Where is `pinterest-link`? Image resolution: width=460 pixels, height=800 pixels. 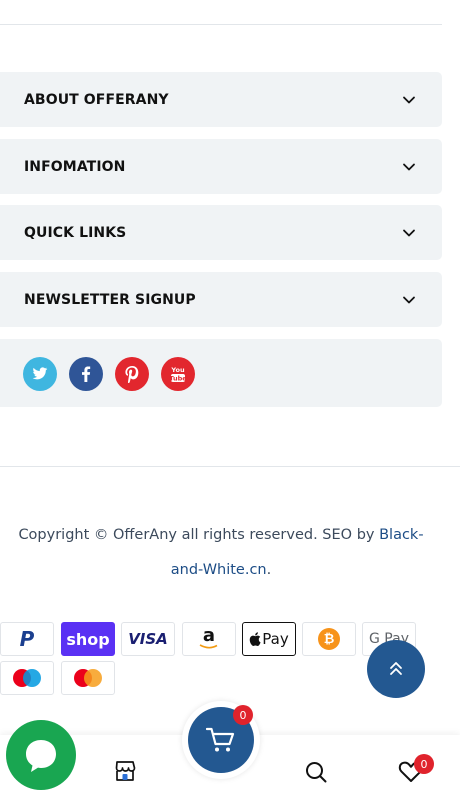 pinterest-link is located at coordinates (132, 374).